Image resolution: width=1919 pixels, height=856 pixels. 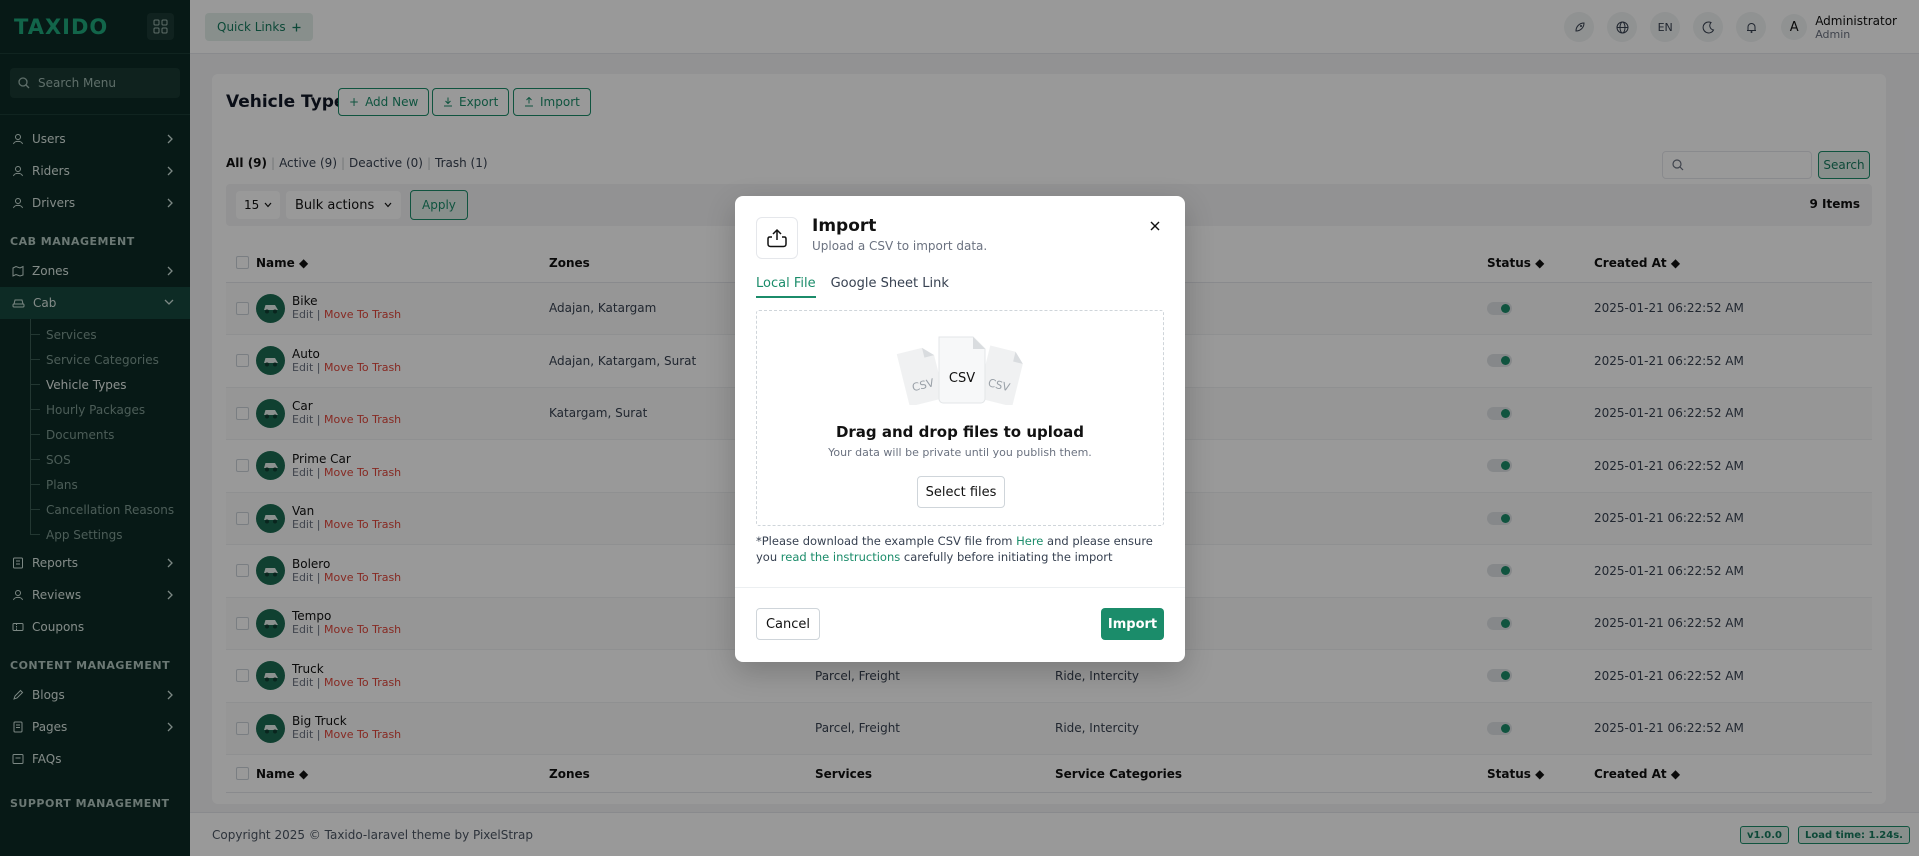 What do you see at coordinates (890, 287) in the screenshot?
I see `tab-google-sheet-link: Google Sheet Link` at bounding box center [890, 287].